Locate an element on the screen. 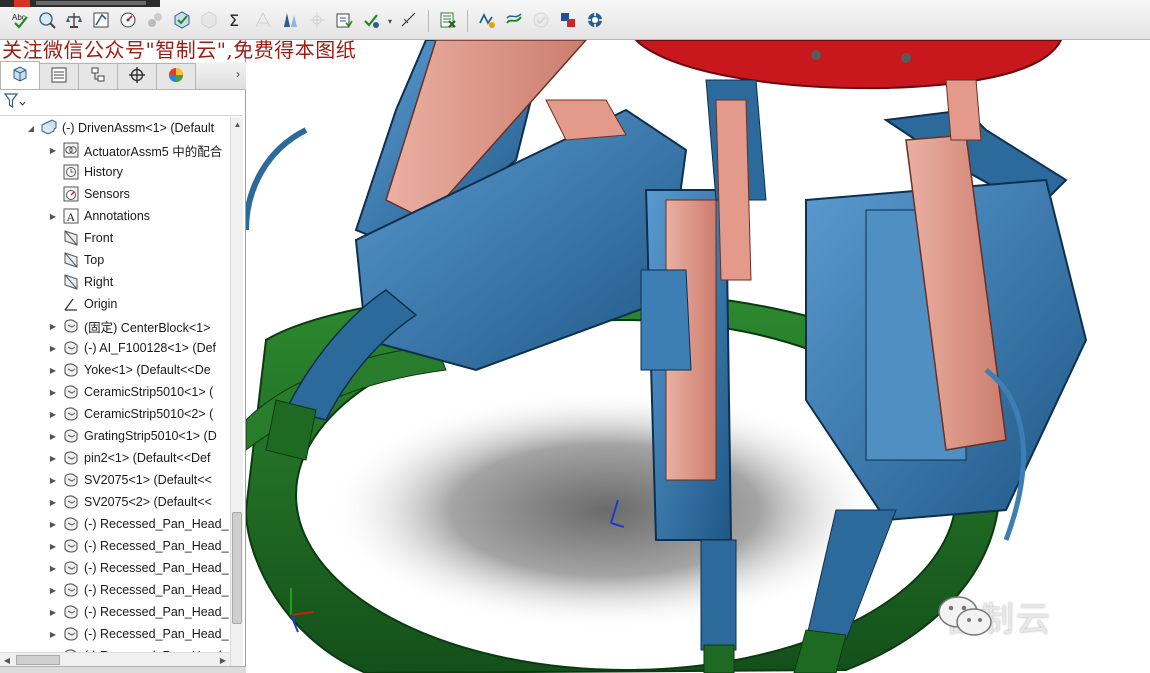  statistics-icon is located at coordinates (155, 21).